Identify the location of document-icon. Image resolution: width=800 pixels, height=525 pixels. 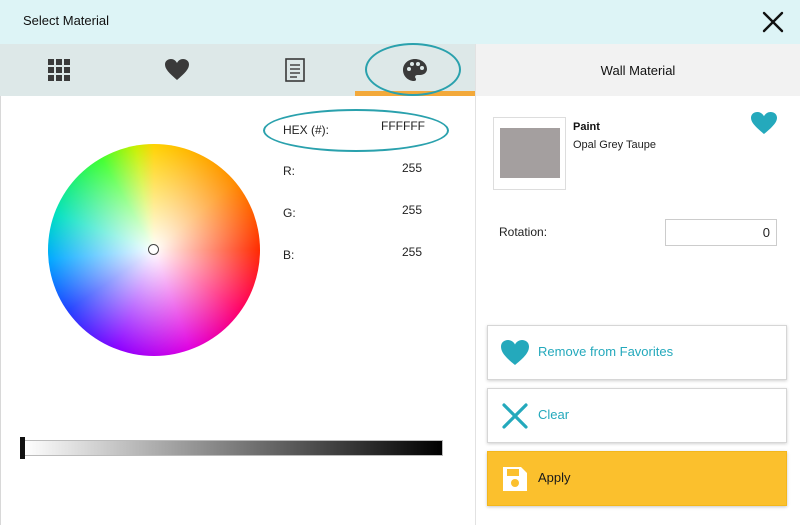
(295, 70).